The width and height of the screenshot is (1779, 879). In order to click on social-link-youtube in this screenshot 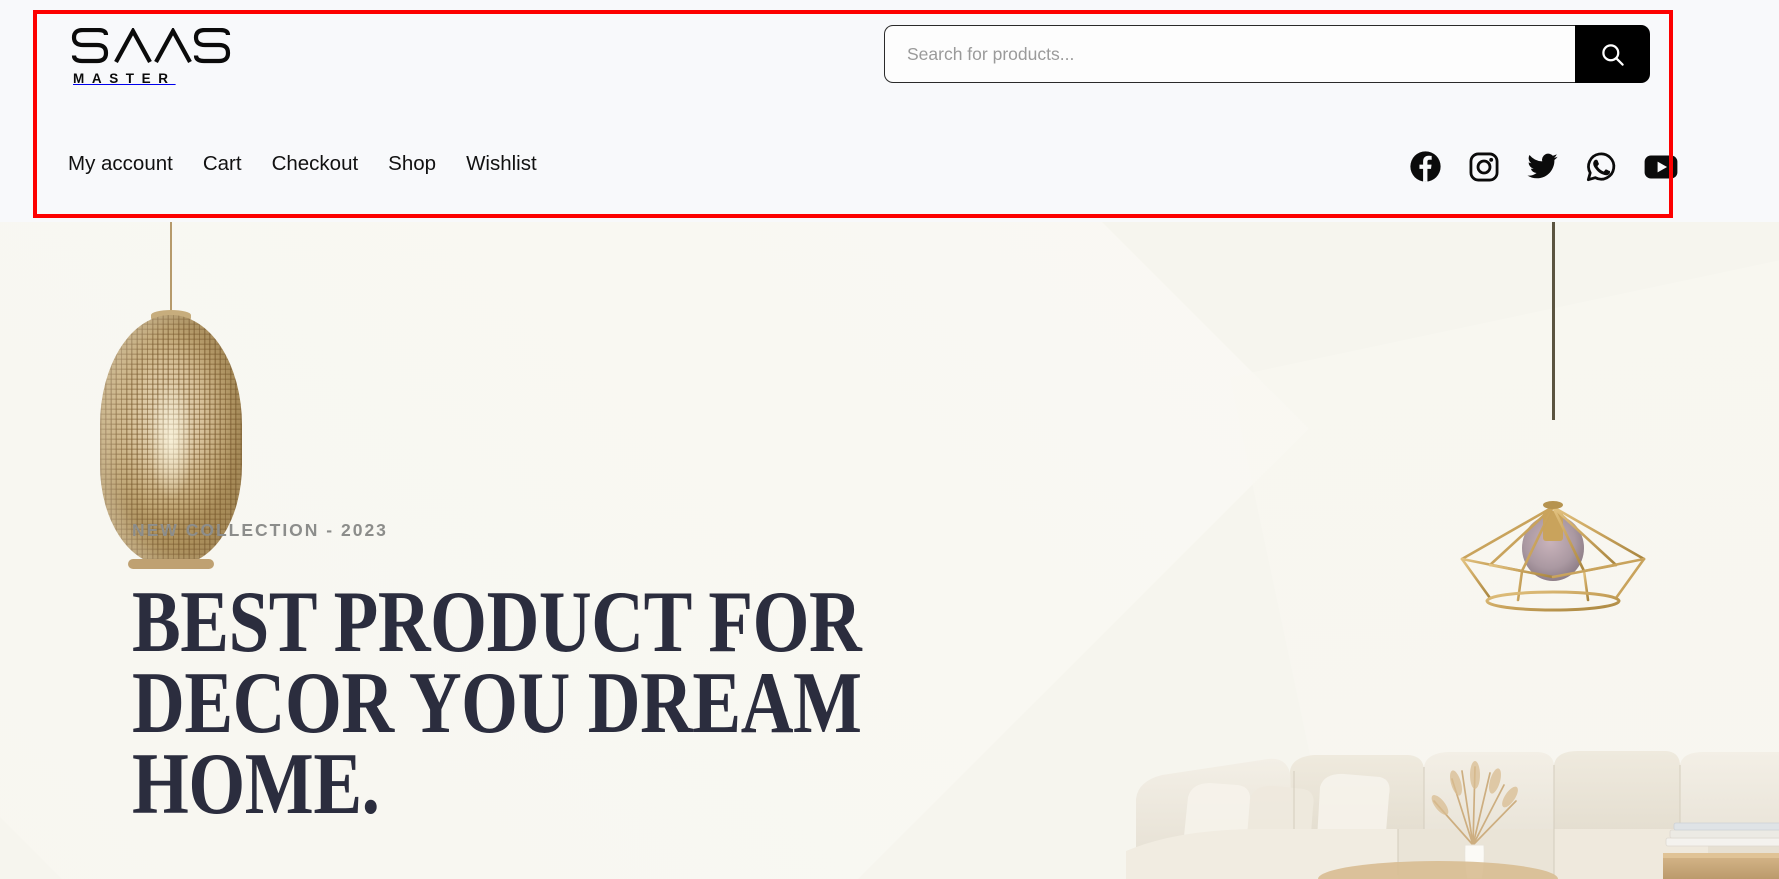, I will do `click(1661, 167)`.